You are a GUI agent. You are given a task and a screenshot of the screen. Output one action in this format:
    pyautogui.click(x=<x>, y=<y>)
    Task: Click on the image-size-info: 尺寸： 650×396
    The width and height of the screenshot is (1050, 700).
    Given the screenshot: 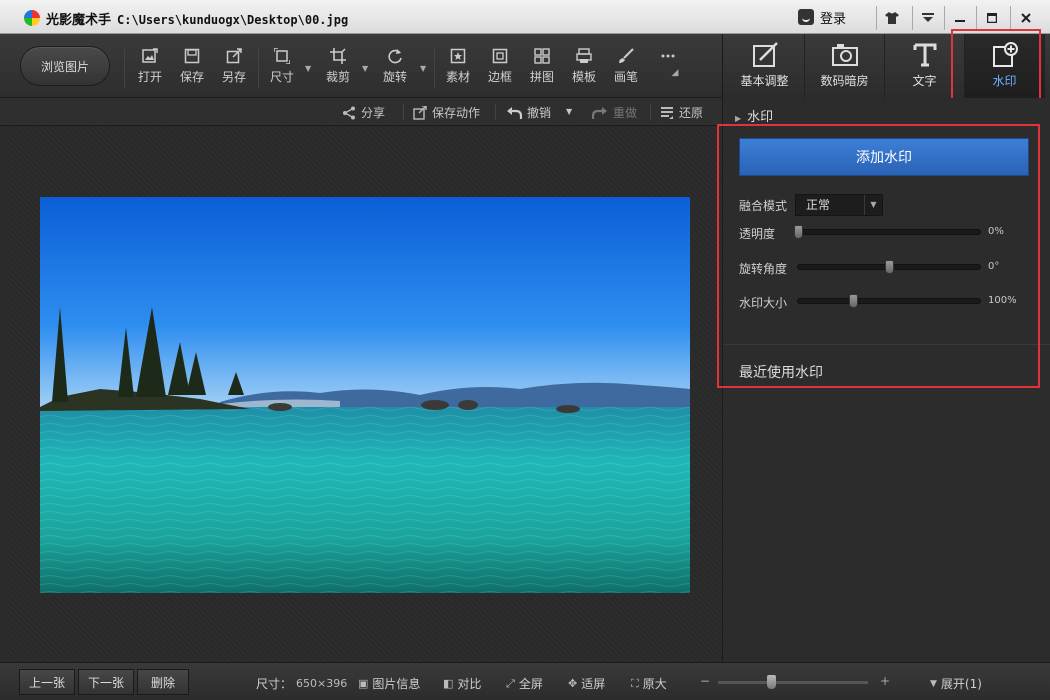 What is the action you would take?
    pyautogui.click(x=301, y=683)
    